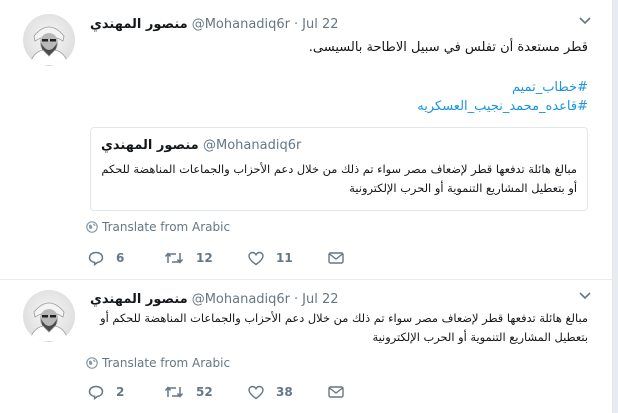 The image size is (618, 413). What do you see at coordinates (120, 392) in the screenshot?
I see `reply-count: 2` at bounding box center [120, 392].